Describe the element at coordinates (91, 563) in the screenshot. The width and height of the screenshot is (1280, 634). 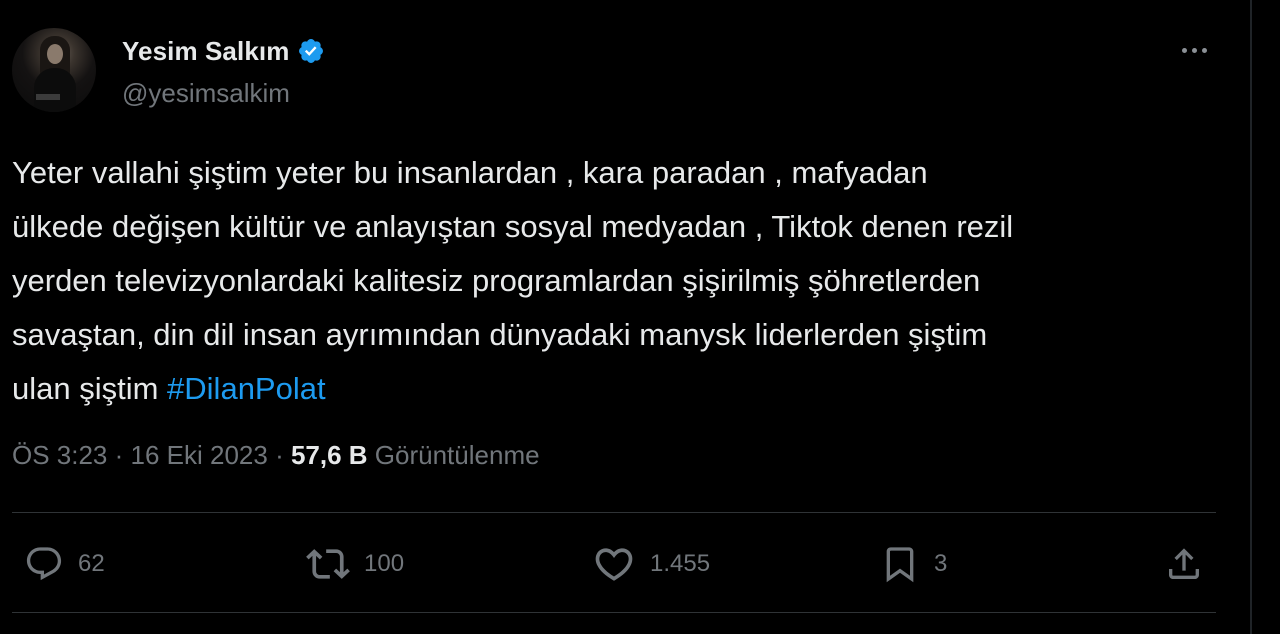
I see `reply-count: 62` at that location.